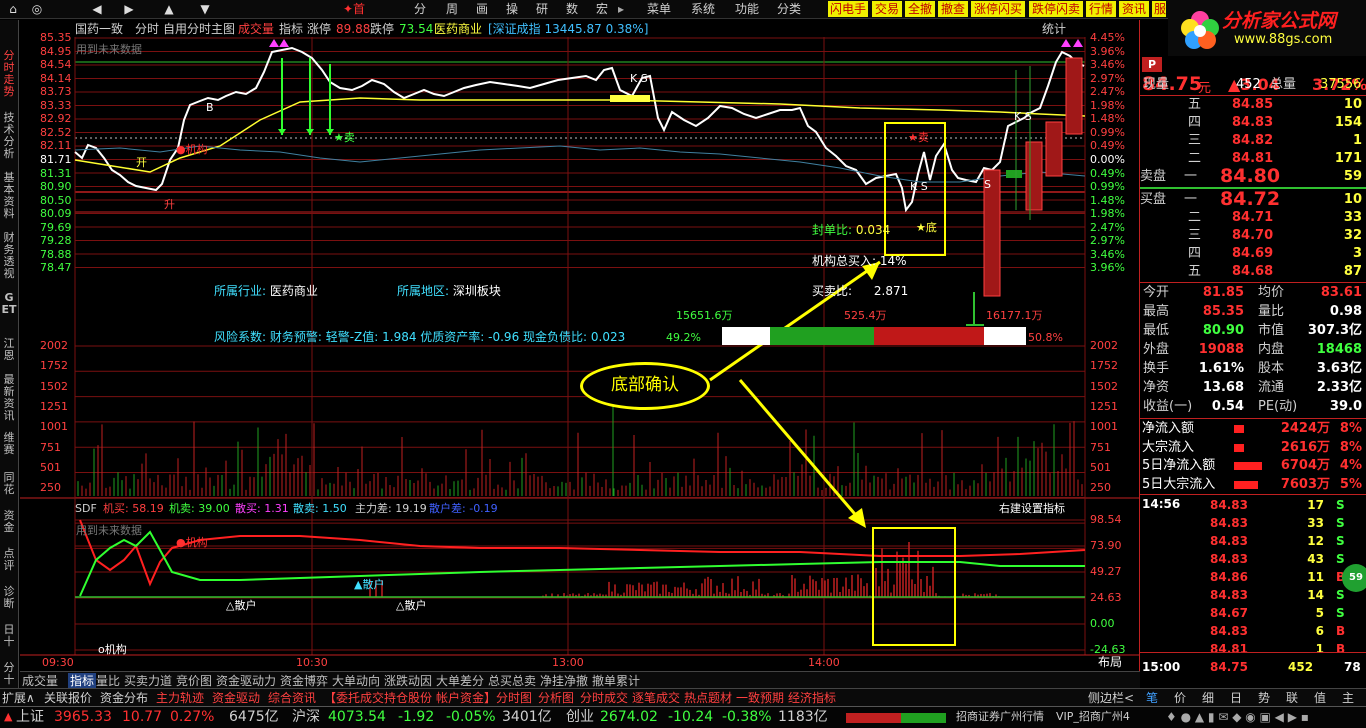 This screenshot has height=728, width=1366. I want to click on flow-bar, so click(1239, 429).